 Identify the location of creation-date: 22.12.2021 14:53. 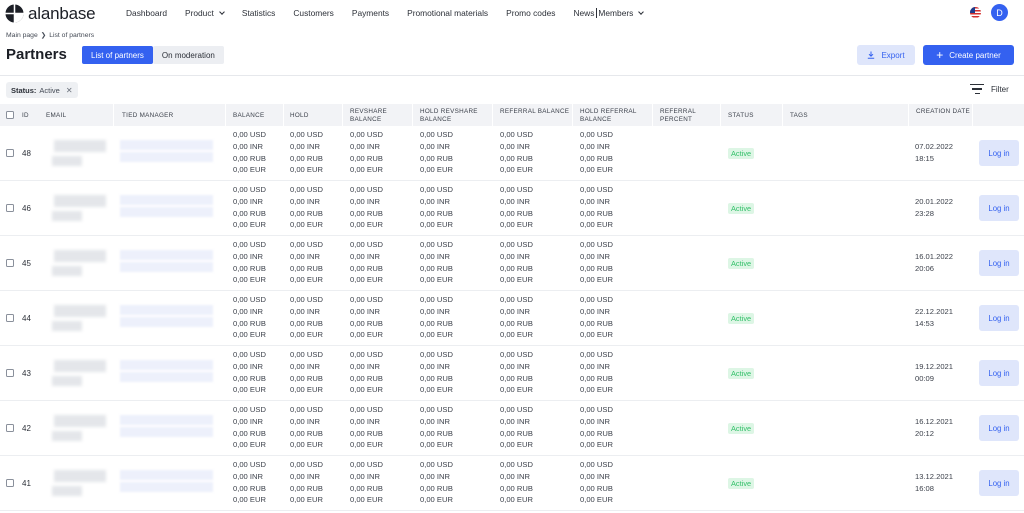
(934, 317).